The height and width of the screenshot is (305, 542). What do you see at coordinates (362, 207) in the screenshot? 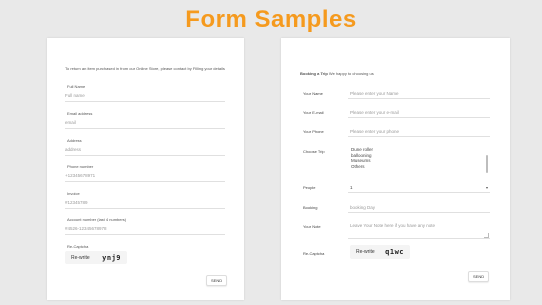
I see `booking-input: booking Day` at bounding box center [362, 207].